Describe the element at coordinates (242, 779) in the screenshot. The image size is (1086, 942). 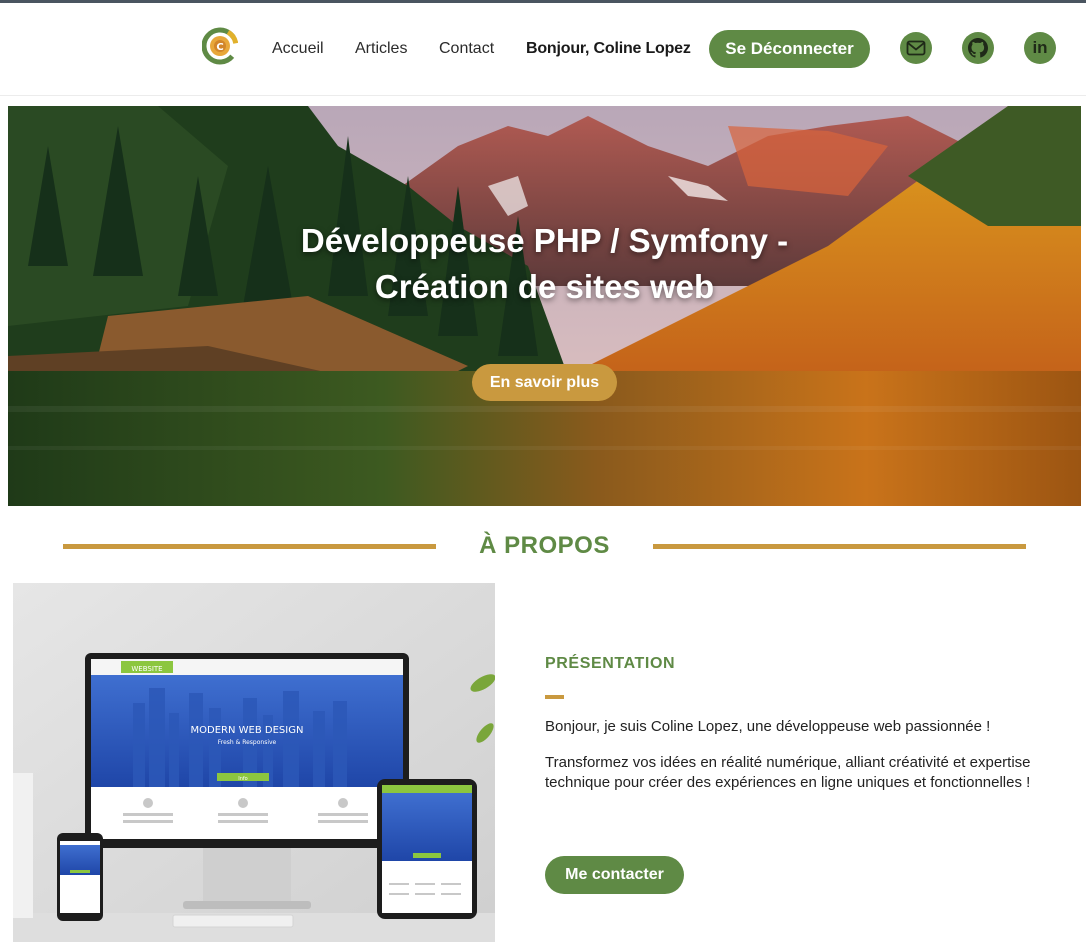
I see `mockup-cta: Info` at that location.